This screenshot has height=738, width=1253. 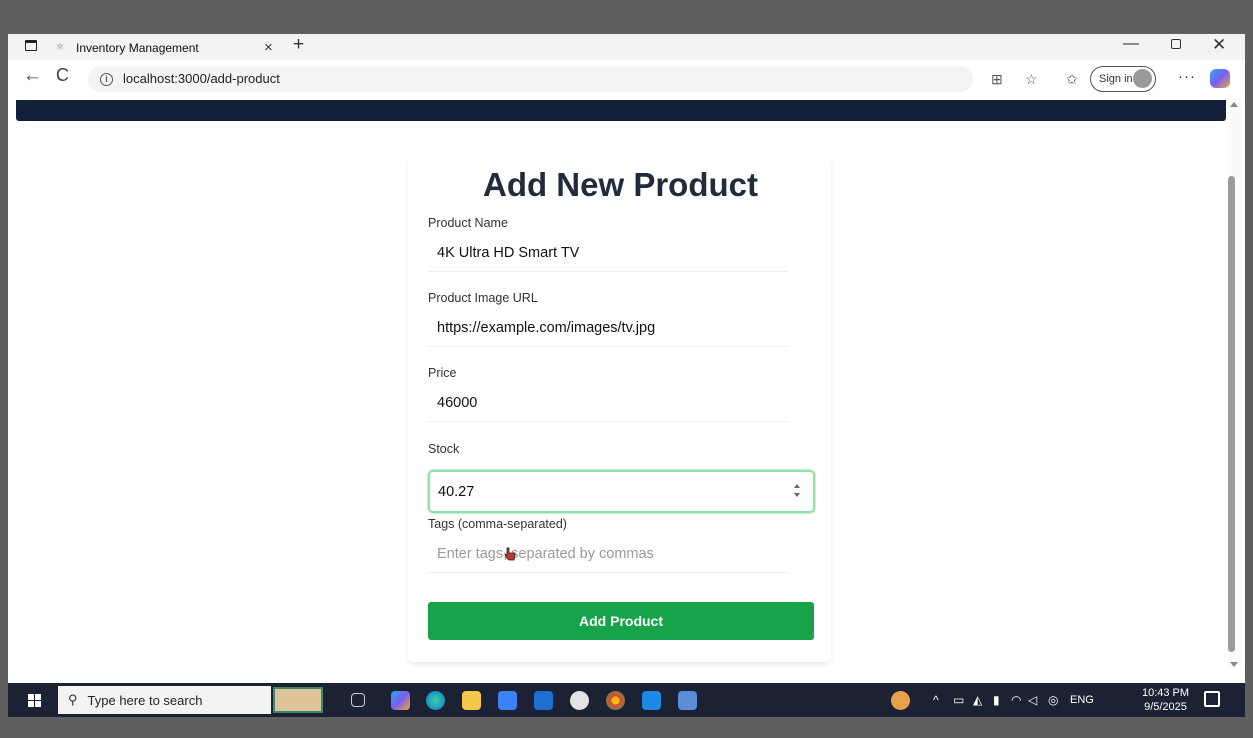 What do you see at coordinates (687, 700) in the screenshot?
I see `notepad-icon` at bounding box center [687, 700].